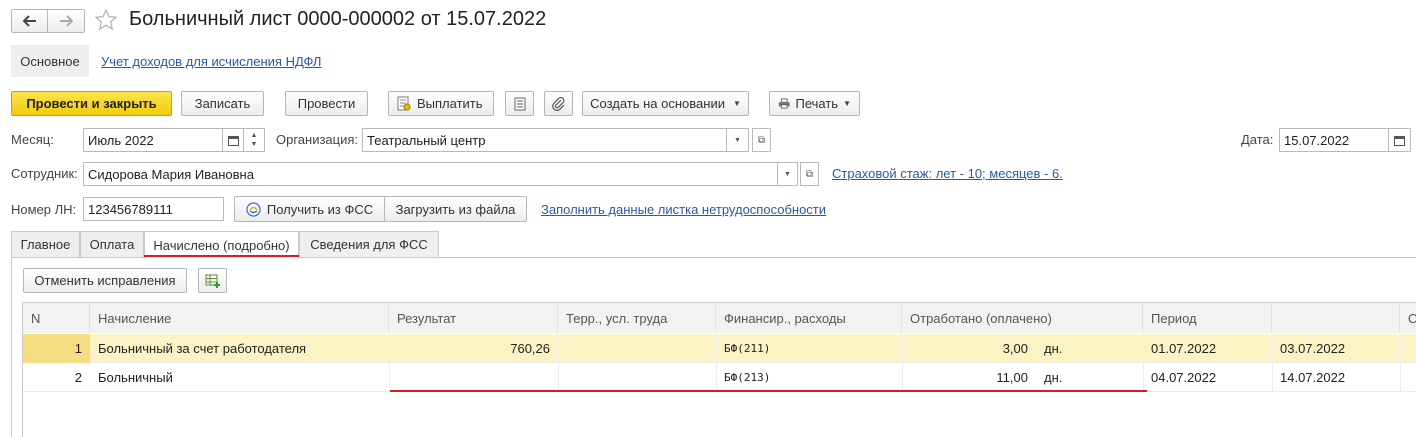  Describe the element at coordinates (254, 140) in the screenshot. I see `month-stepper: ▲ ▼` at that location.